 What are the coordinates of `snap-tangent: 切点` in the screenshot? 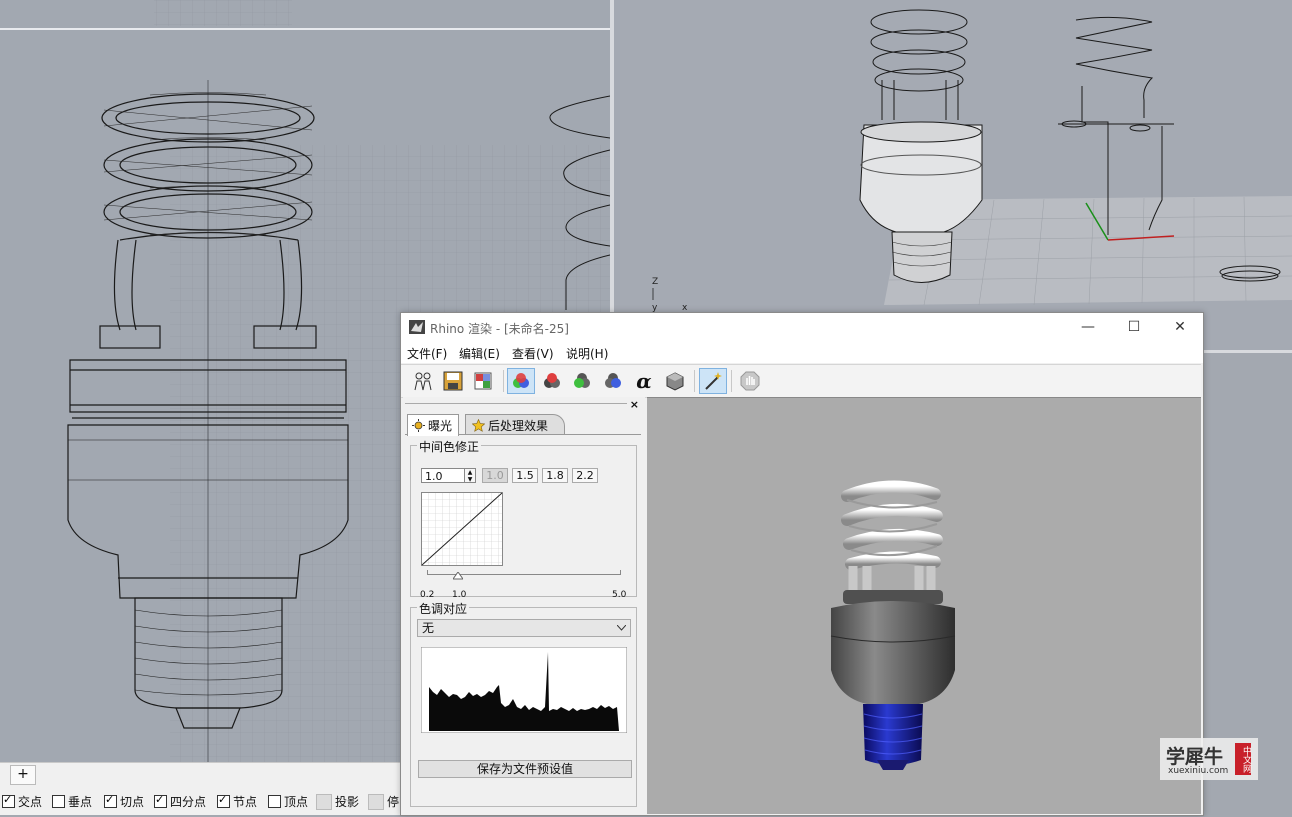 It's located at (124, 801).